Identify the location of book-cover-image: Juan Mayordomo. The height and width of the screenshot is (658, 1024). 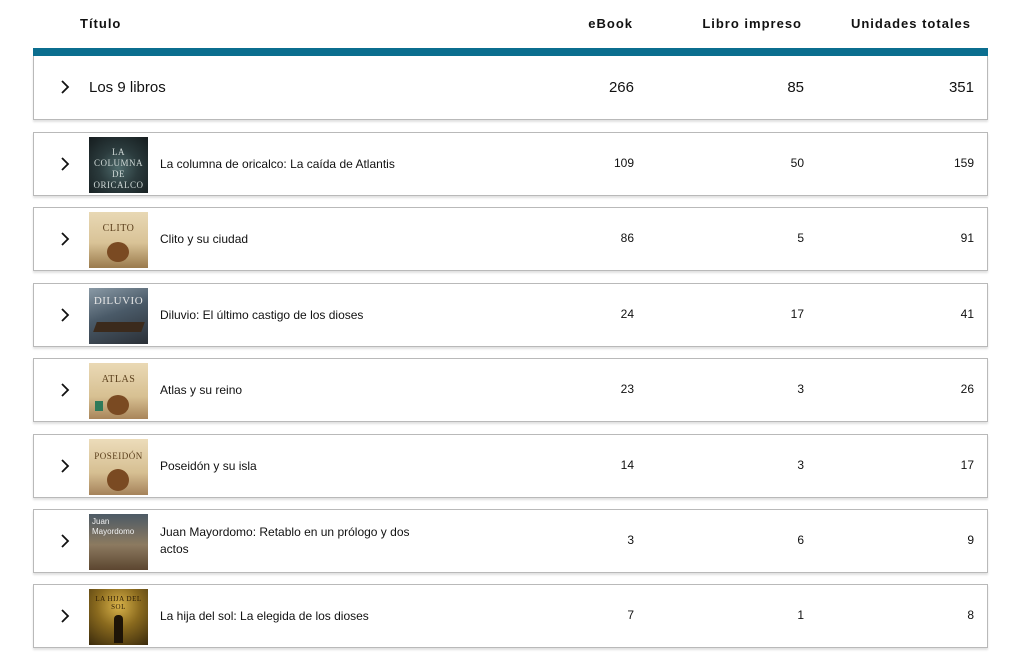
(118, 542).